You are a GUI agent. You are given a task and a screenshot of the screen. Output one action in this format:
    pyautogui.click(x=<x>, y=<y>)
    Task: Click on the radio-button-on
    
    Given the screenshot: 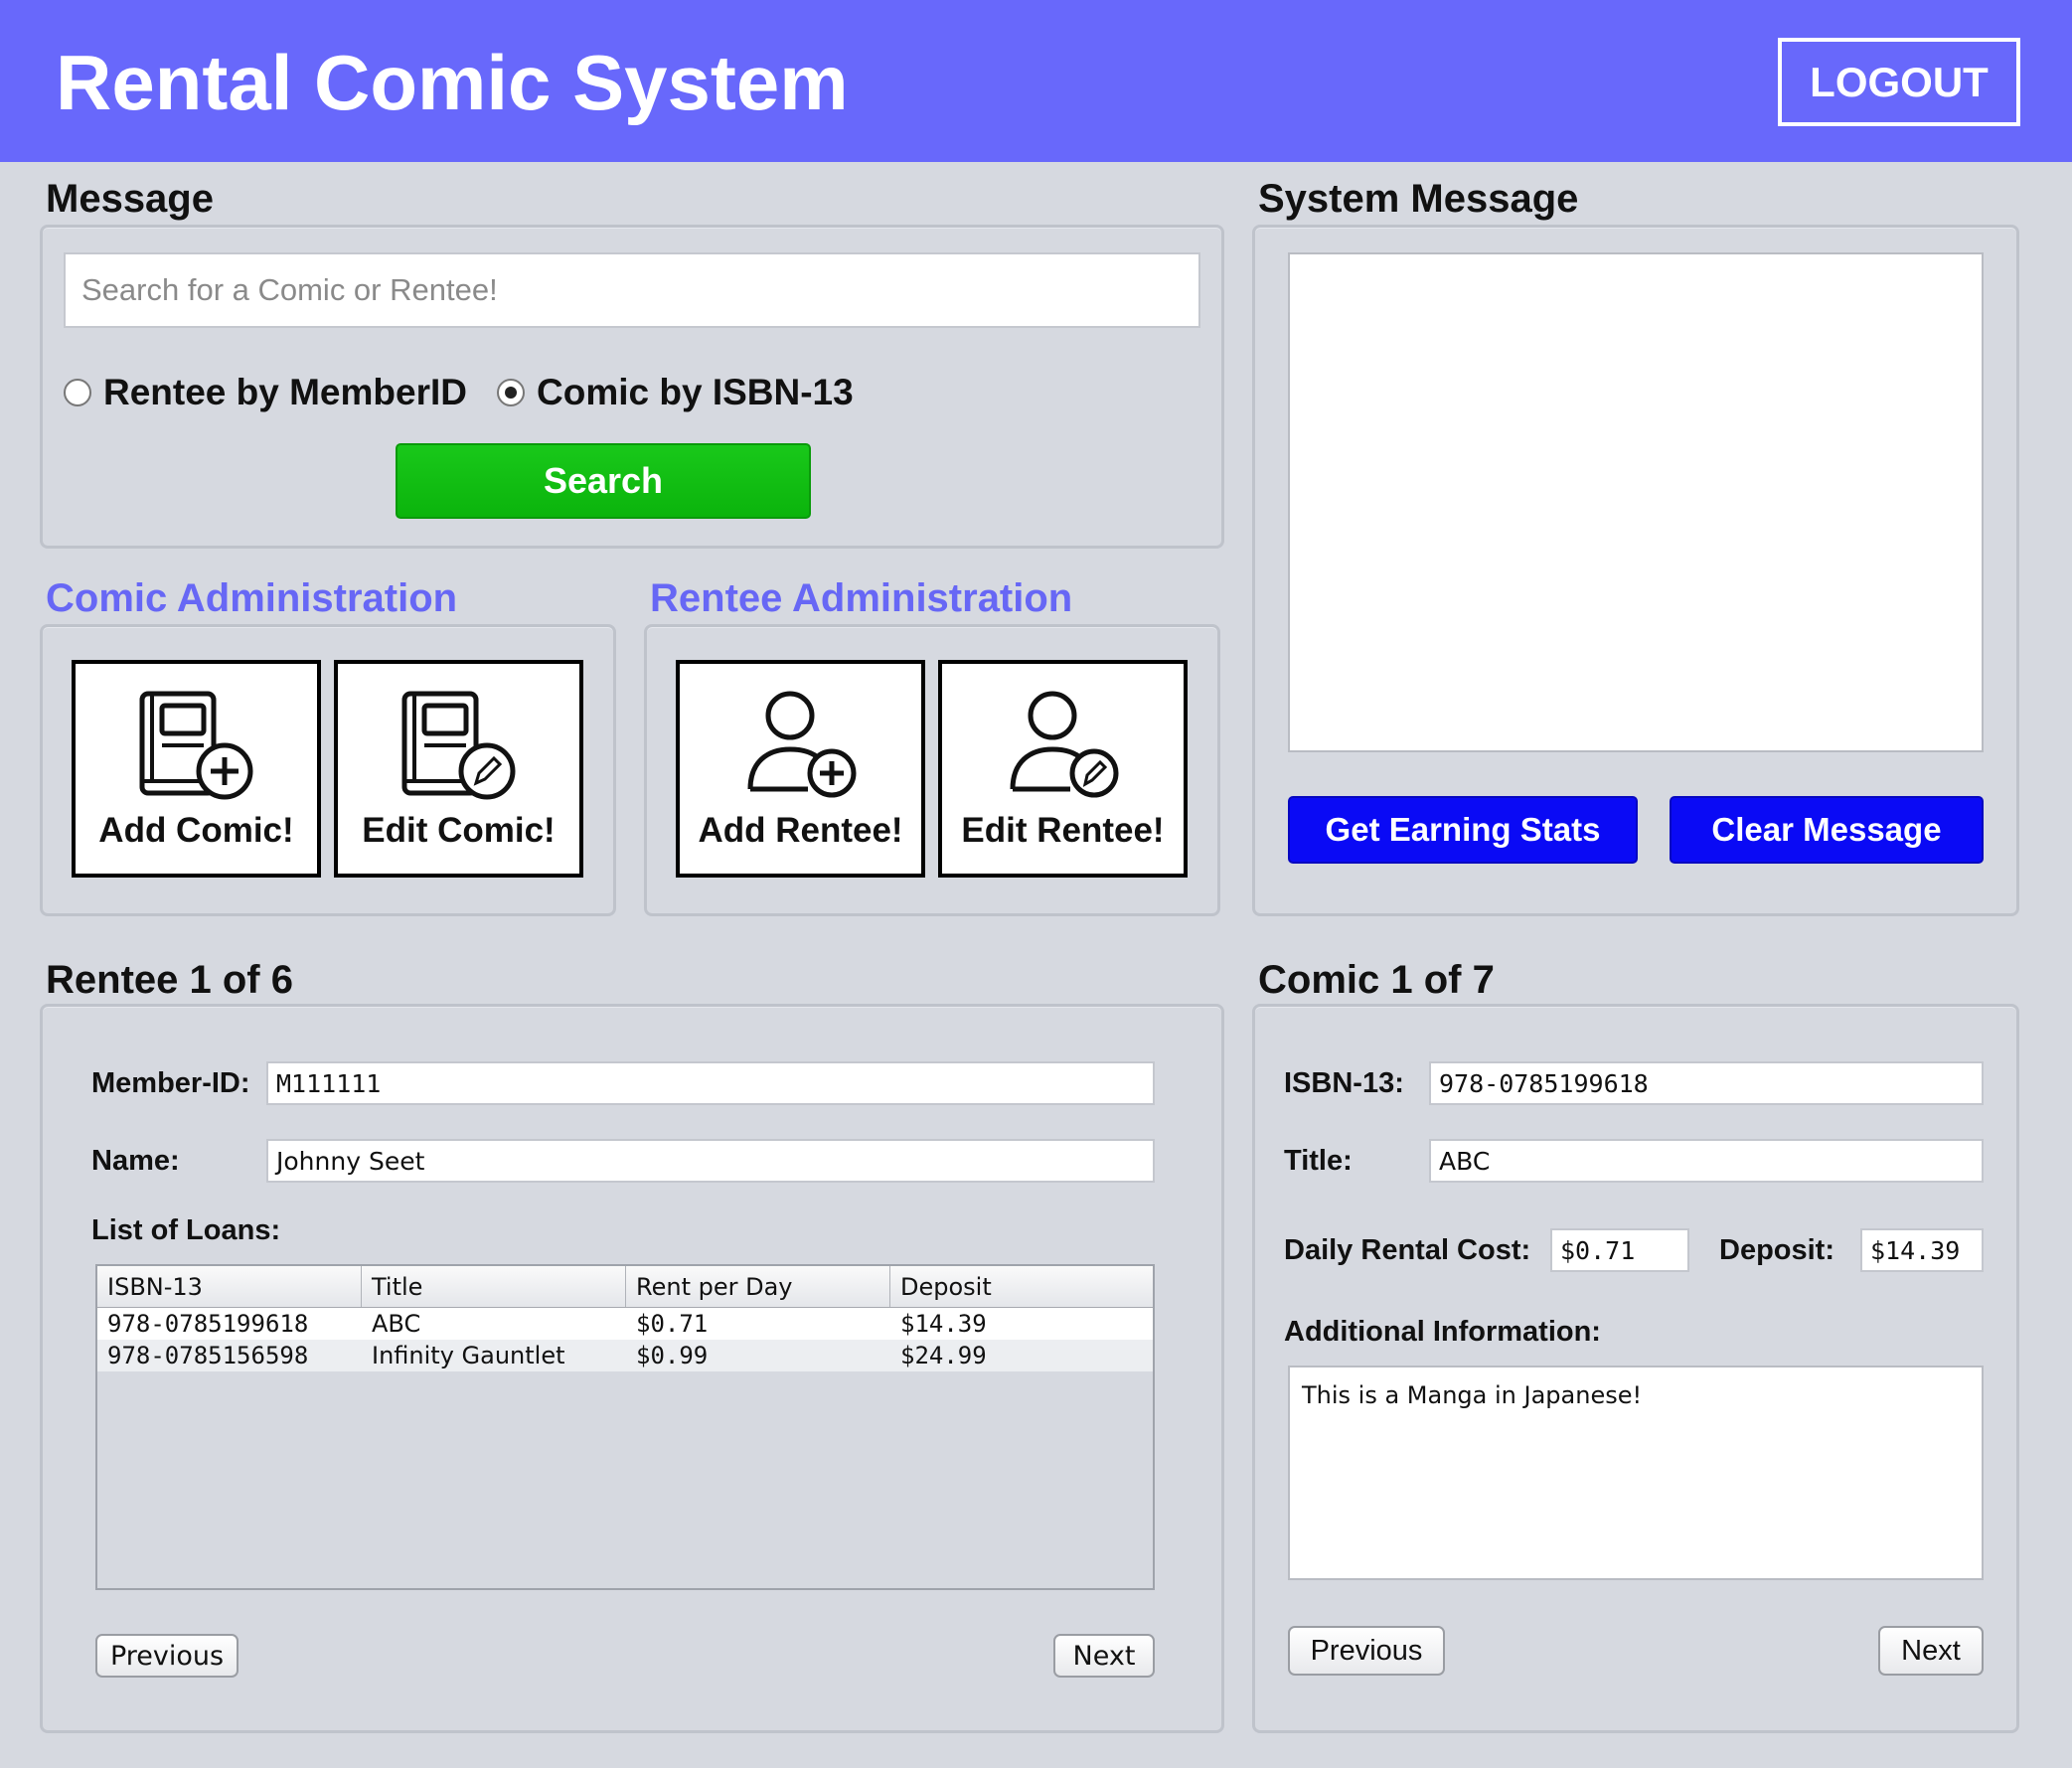 What is the action you would take?
    pyautogui.click(x=511, y=392)
    